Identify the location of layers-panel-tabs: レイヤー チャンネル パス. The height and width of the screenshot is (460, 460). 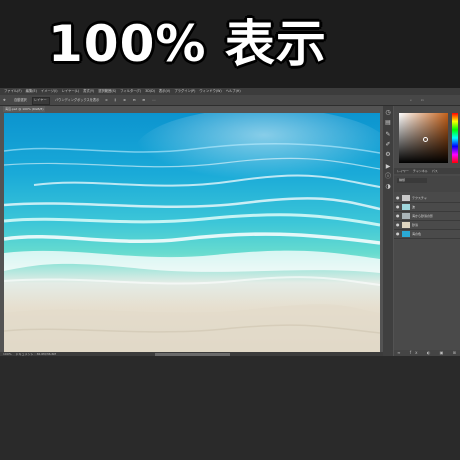
(427, 171).